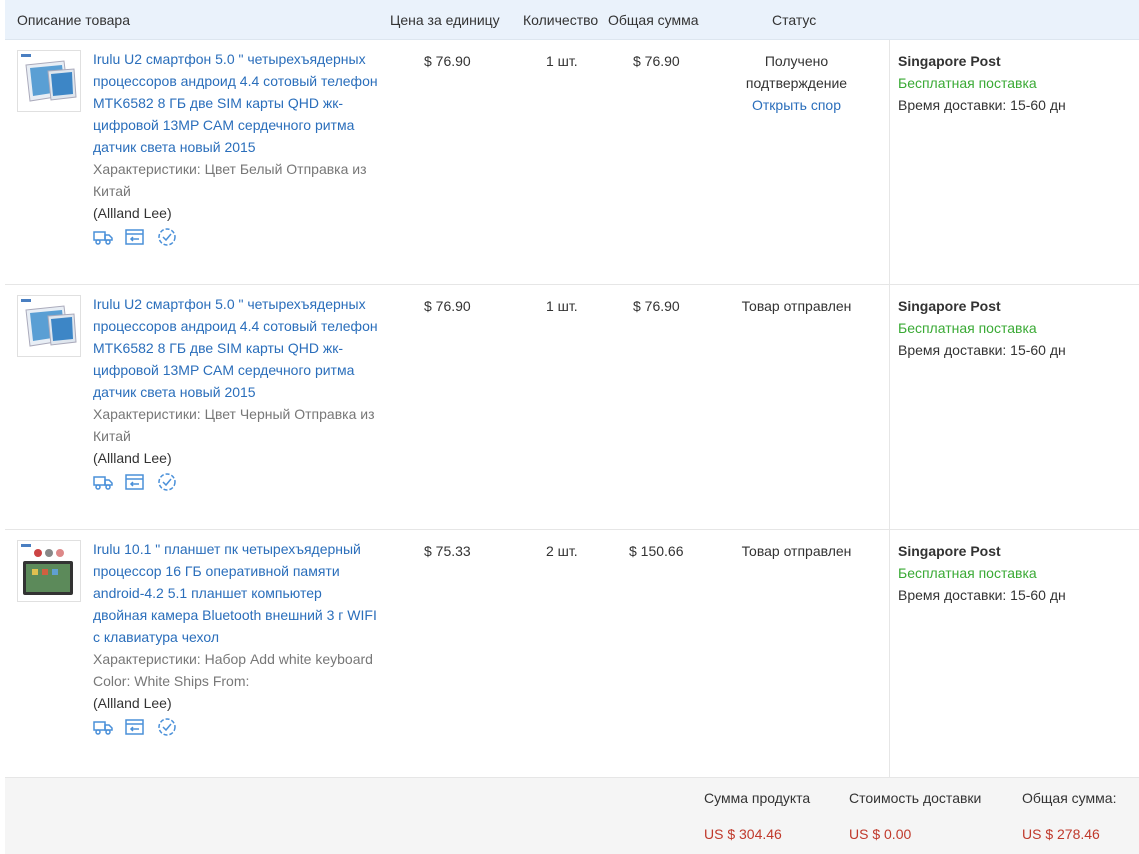 This screenshot has height=854, width=1139. What do you see at coordinates (73, 20) in the screenshot?
I see `header-description: Описание товара` at bounding box center [73, 20].